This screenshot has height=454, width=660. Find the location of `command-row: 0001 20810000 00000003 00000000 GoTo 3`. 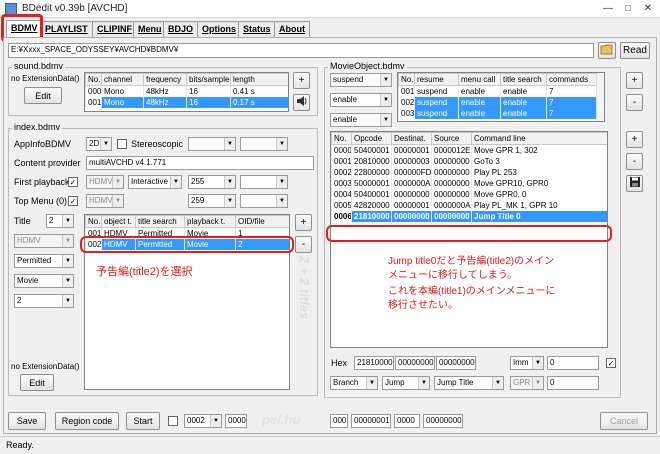

command-row: 0001 20810000 00000003 00000000 GoTo 3 is located at coordinates (469, 161).